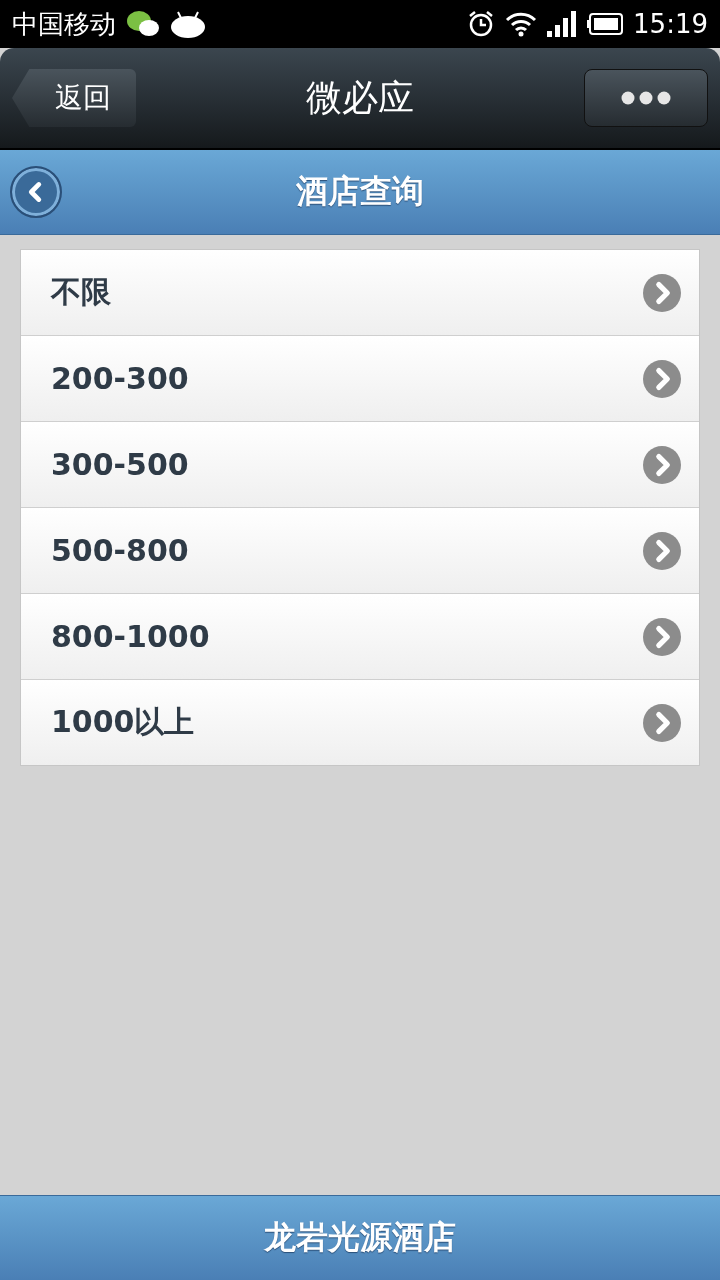  What do you see at coordinates (120, 550) in the screenshot?
I see `price-range-label: 500-800` at bounding box center [120, 550].